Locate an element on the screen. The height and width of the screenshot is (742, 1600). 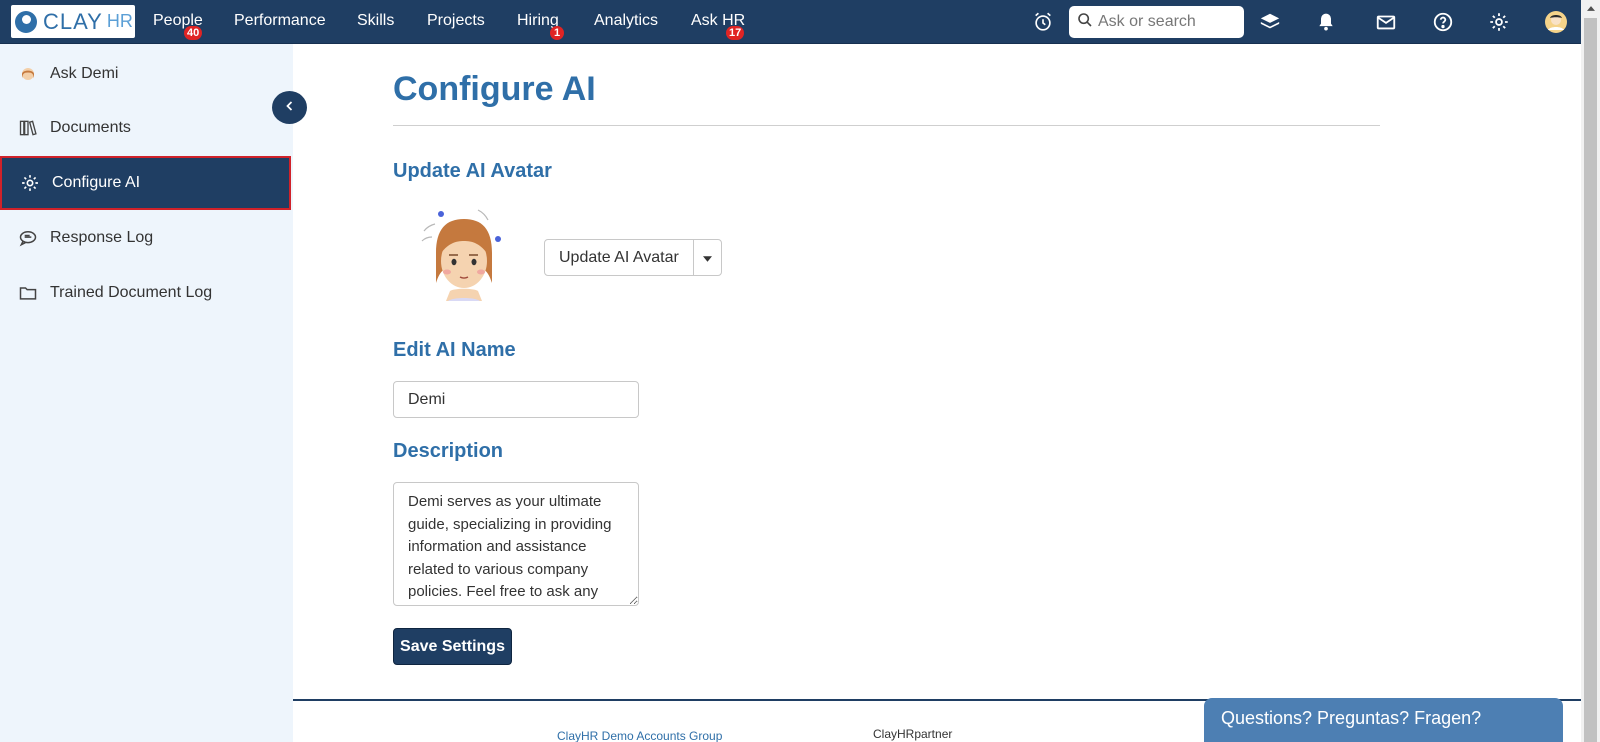
search-box is located at coordinates (1156, 22).